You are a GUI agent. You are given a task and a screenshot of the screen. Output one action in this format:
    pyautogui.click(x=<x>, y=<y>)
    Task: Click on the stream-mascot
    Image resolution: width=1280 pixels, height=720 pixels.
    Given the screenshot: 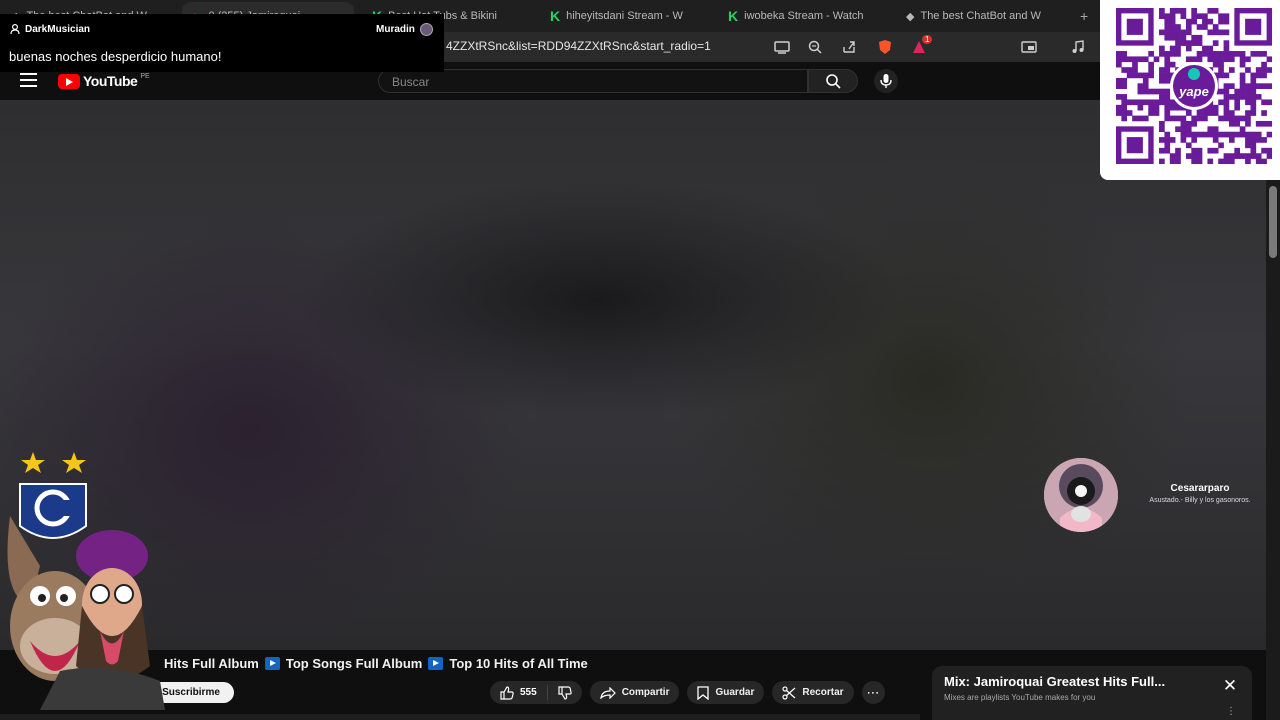 What is the action you would take?
    pyautogui.click(x=85, y=580)
    